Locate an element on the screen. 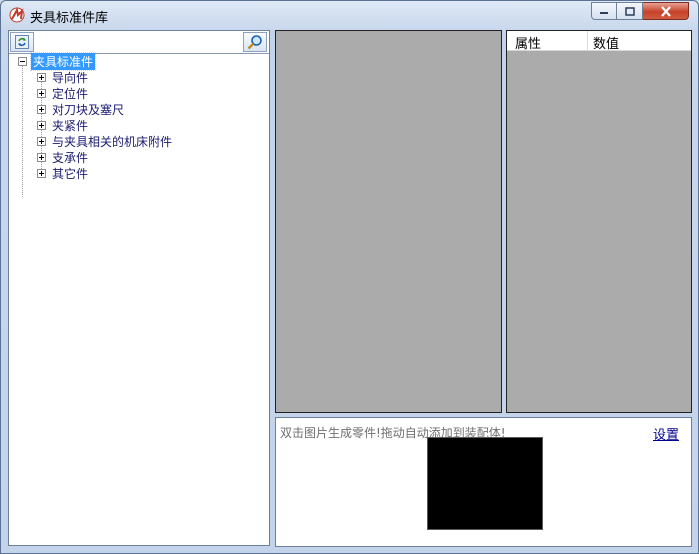 Image resolution: width=699 pixels, height=554 pixels. tree-node-machine-accessory: 与夹具相关的机床附件 is located at coordinates (104, 141).